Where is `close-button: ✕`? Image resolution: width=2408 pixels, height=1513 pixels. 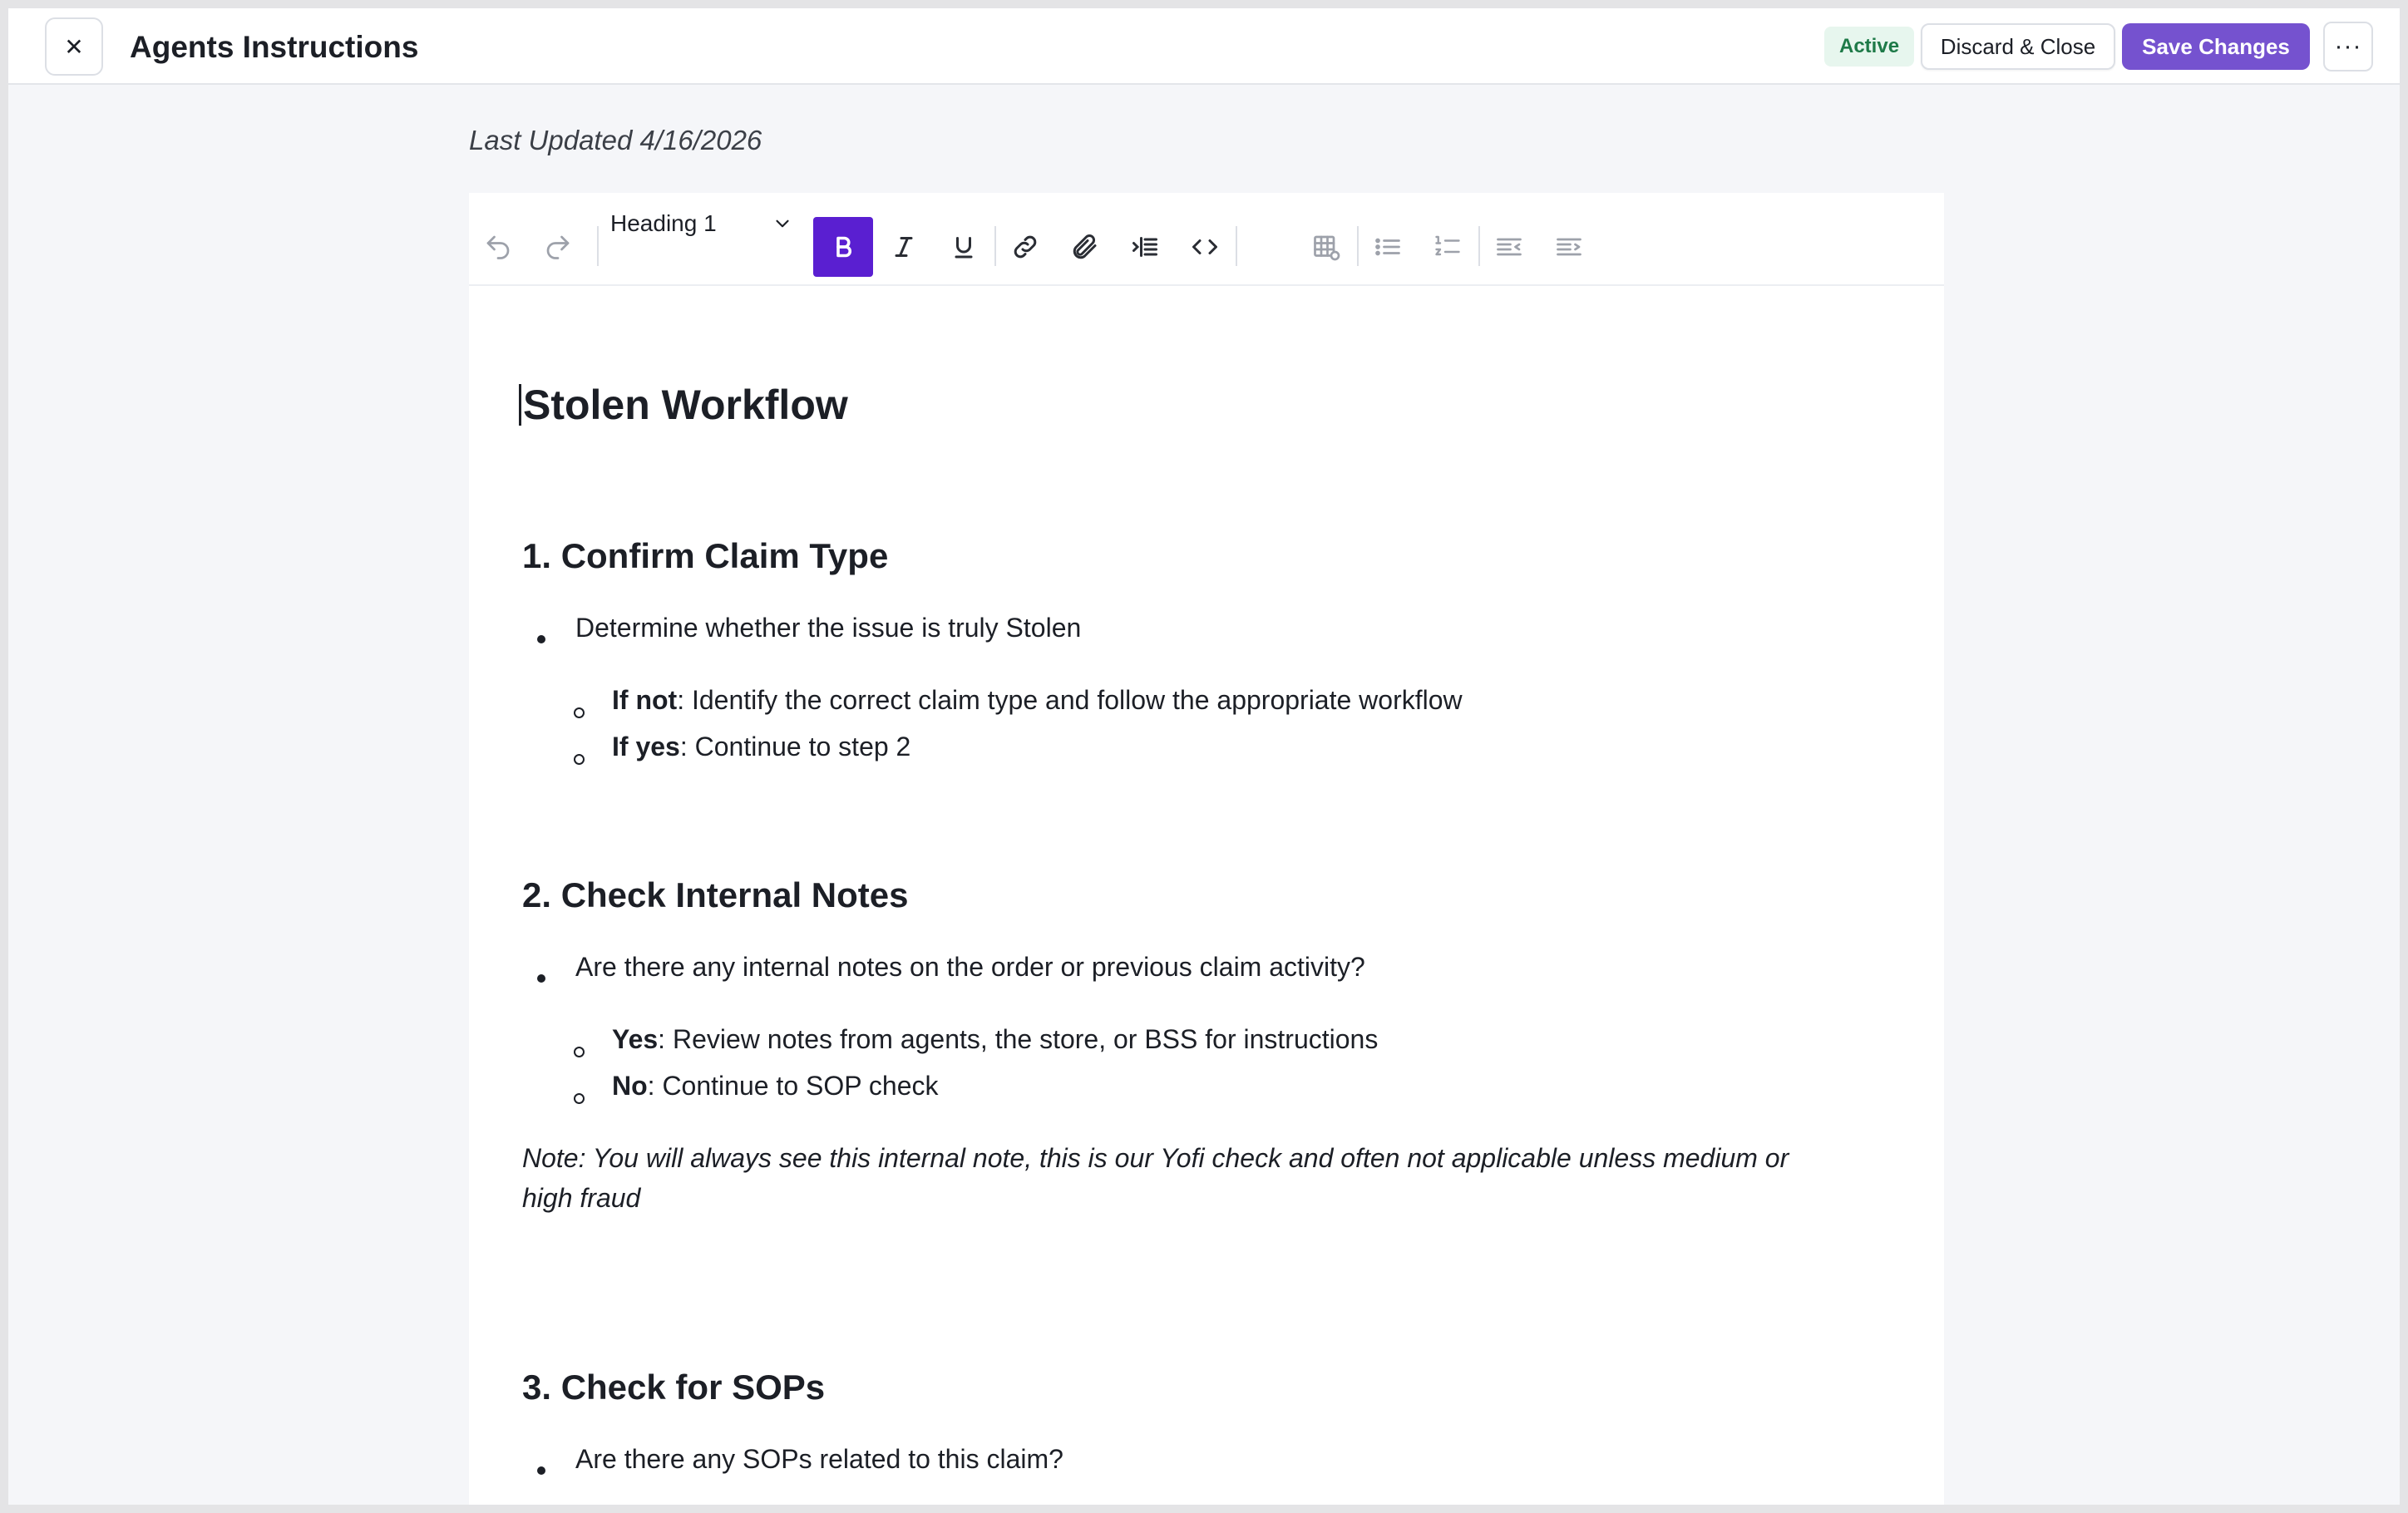
close-button: ✕ is located at coordinates (74, 46).